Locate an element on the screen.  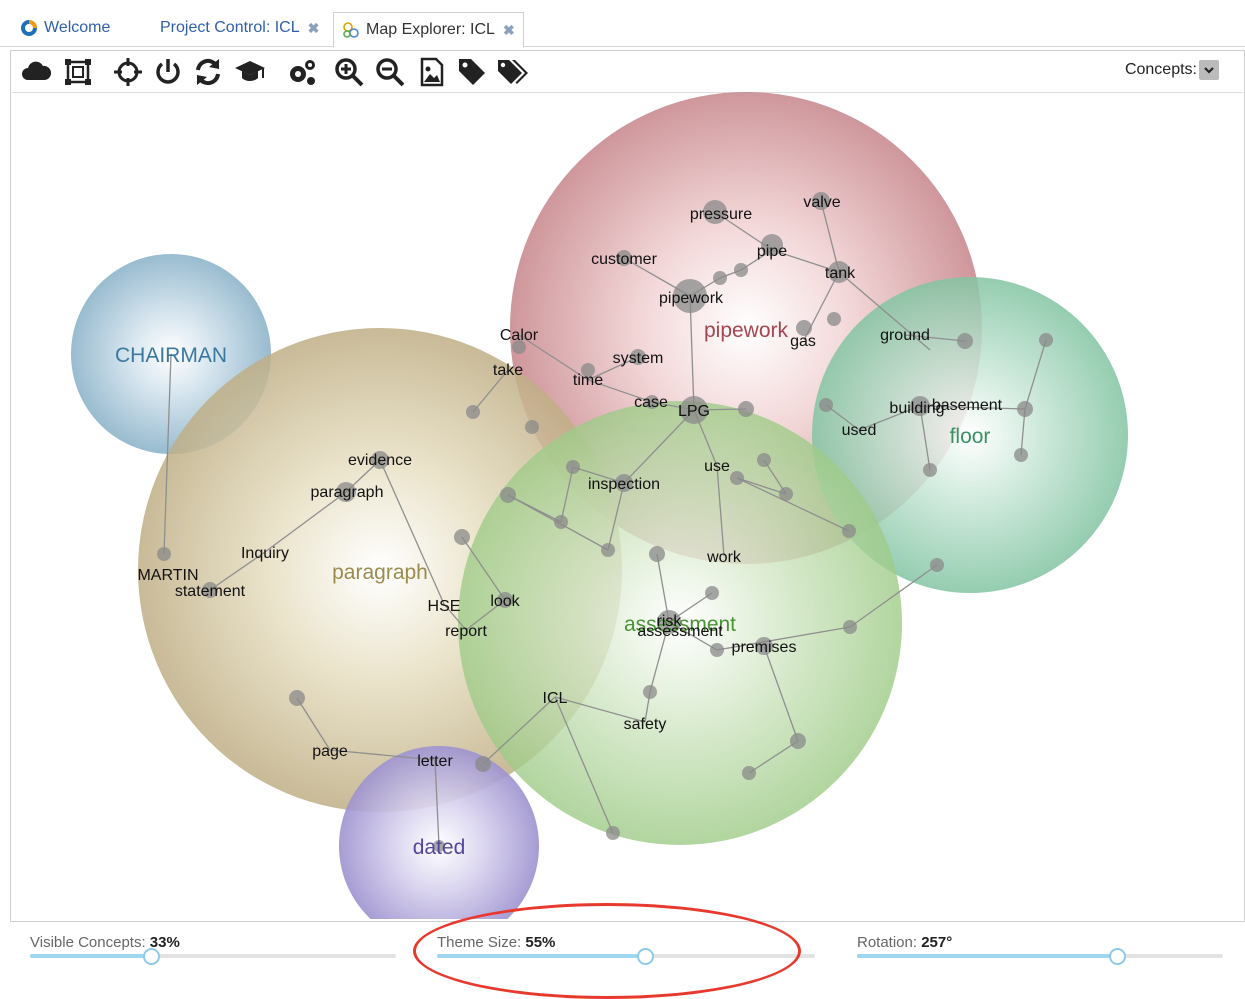
tags-icon is located at coordinates (512, 72).